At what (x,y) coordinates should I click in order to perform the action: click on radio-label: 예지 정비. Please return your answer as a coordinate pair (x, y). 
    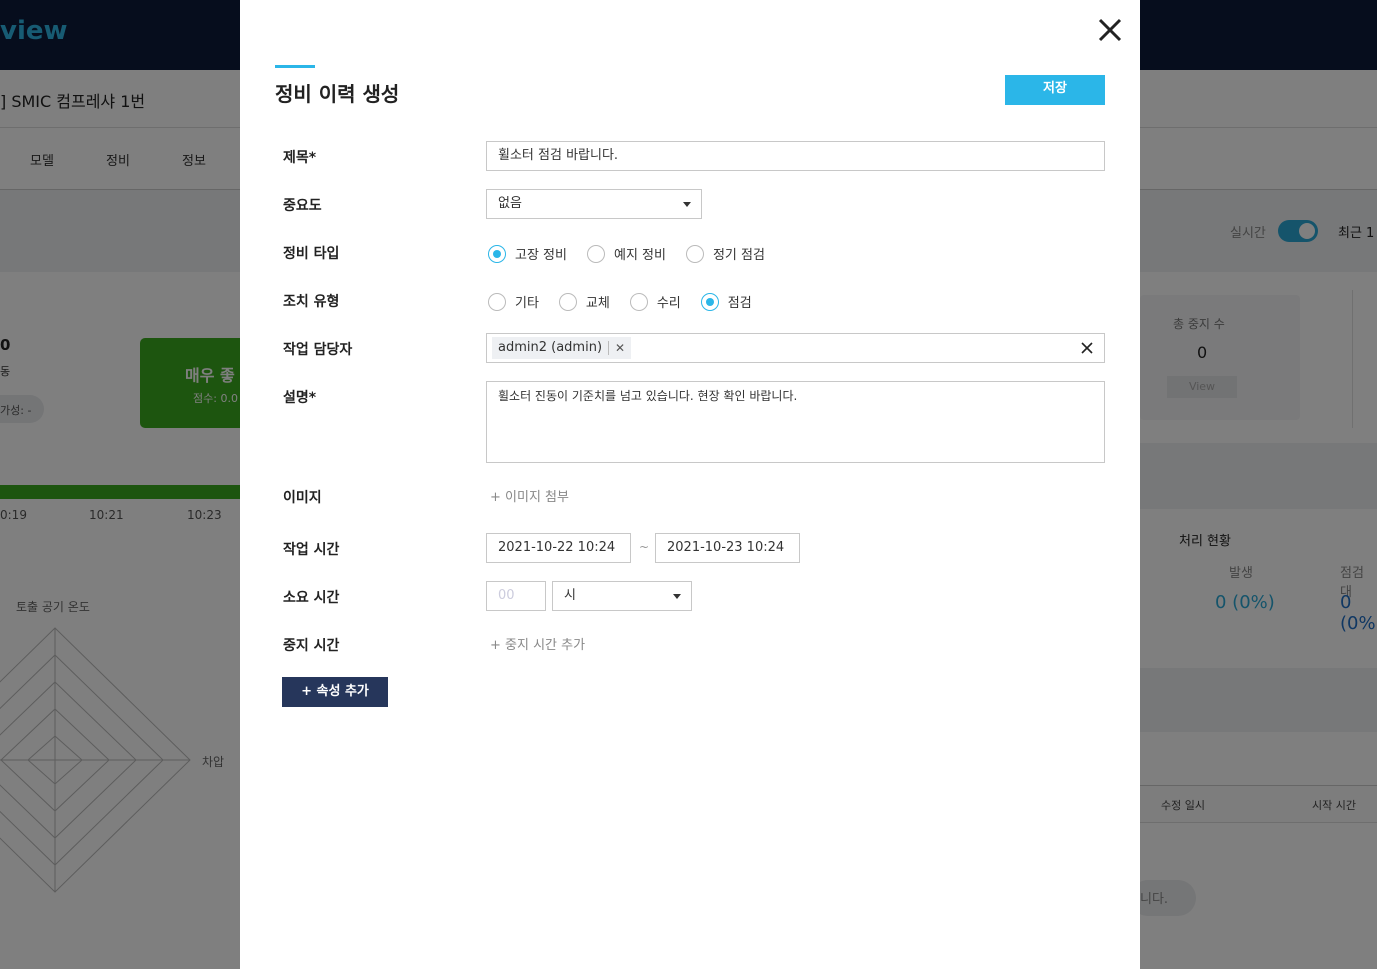
    Looking at the image, I should click on (639, 255).